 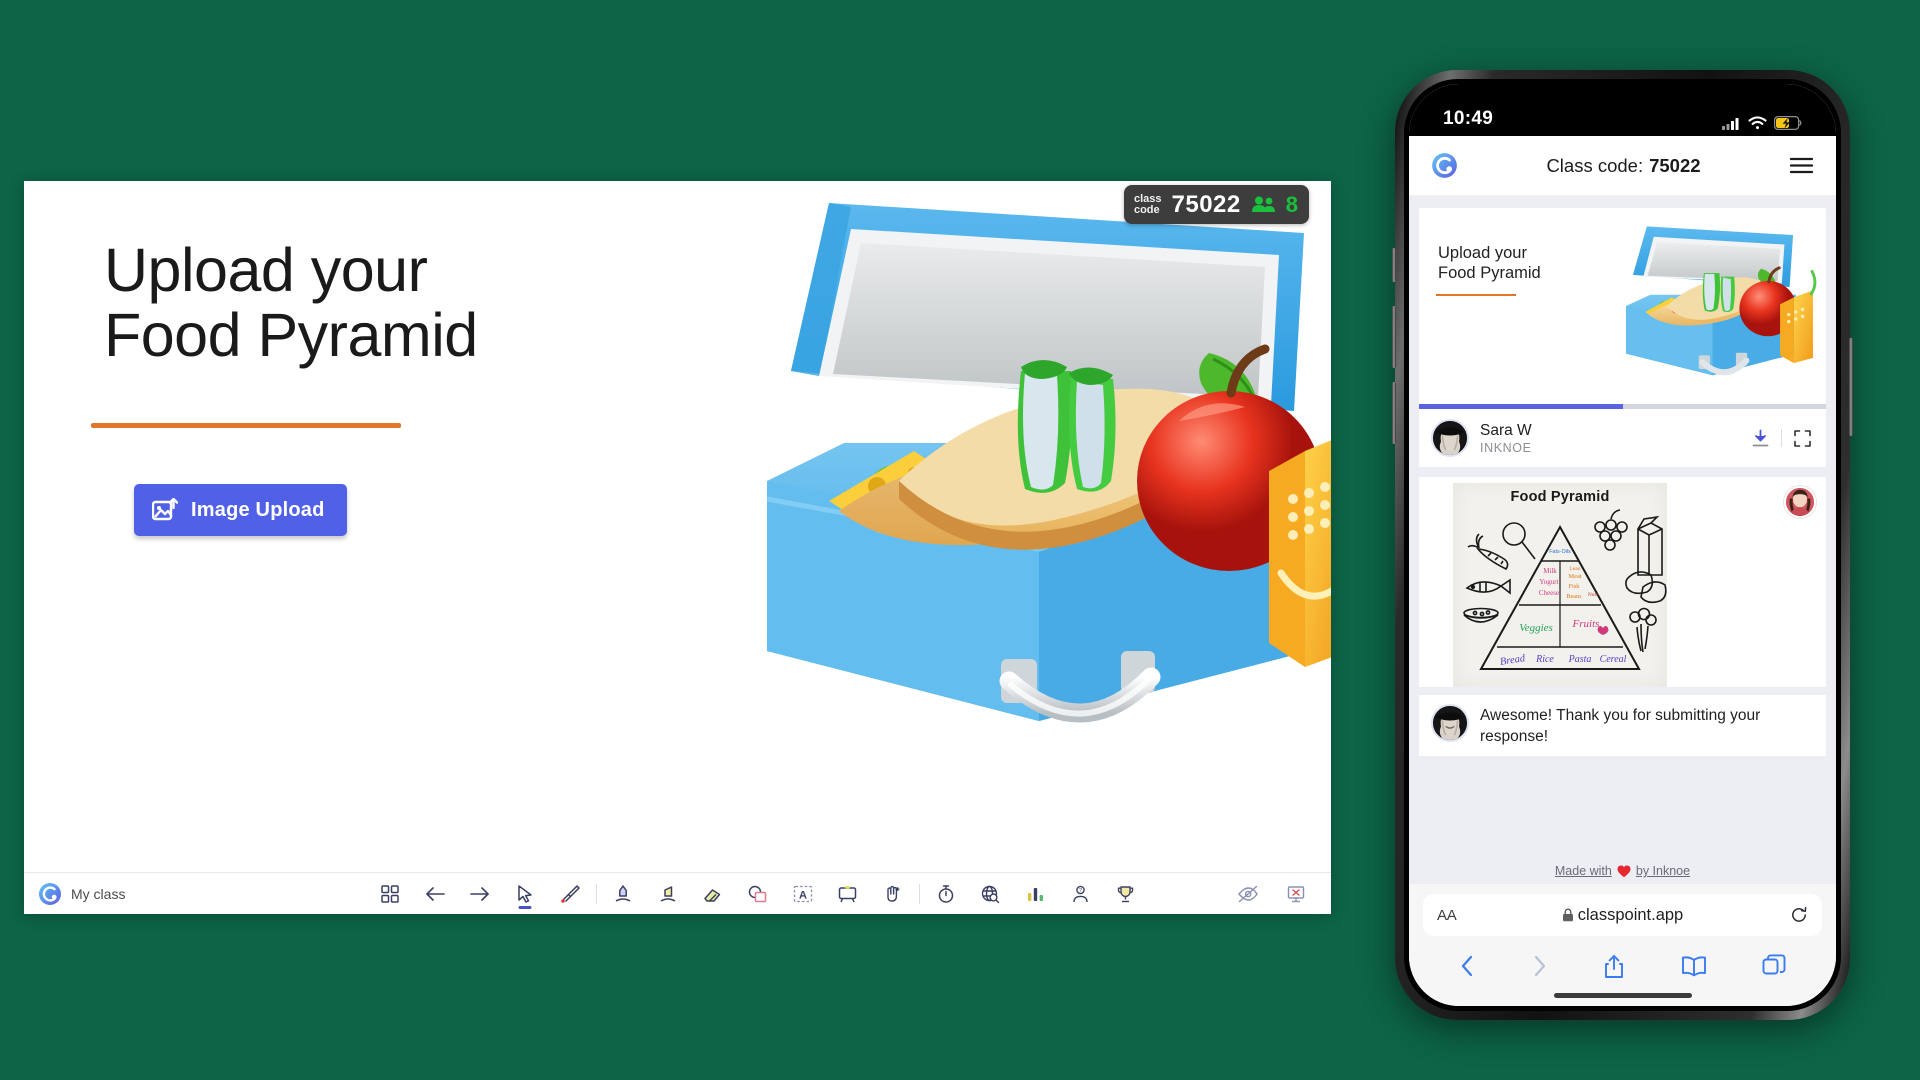 What do you see at coordinates (1721, 301) in the screenshot?
I see `mini-lunchbox-illustration` at bounding box center [1721, 301].